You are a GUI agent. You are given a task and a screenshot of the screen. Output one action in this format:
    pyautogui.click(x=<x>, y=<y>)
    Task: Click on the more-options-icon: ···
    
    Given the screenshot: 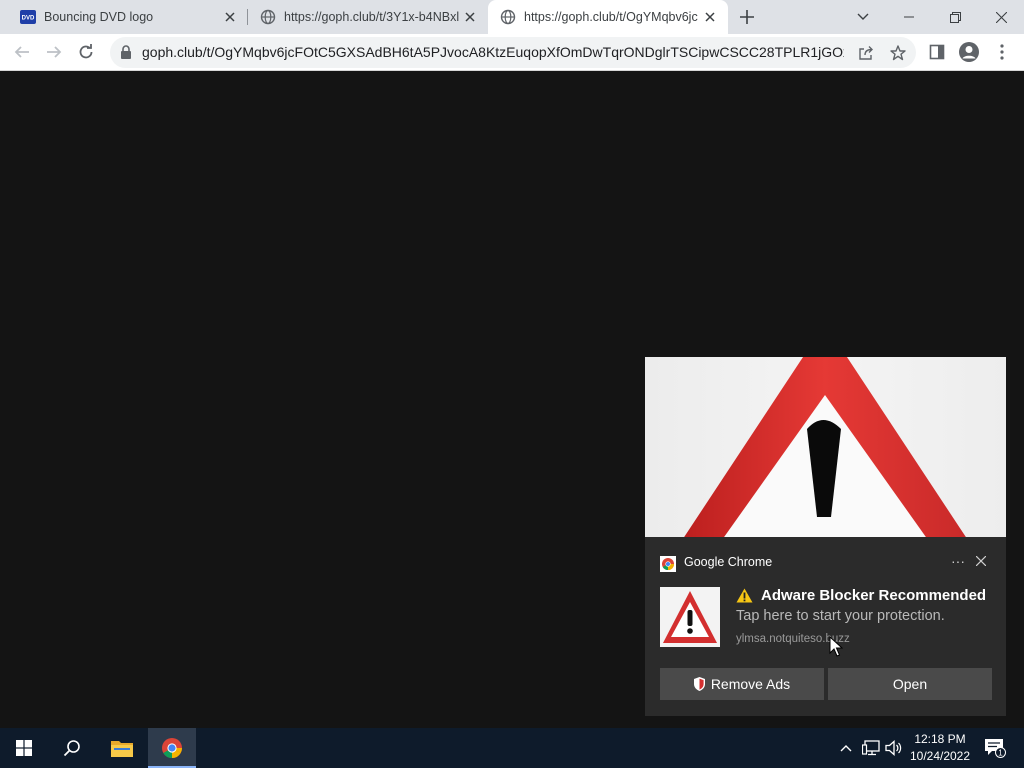 What is the action you would take?
    pyautogui.click(x=958, y=561)
    